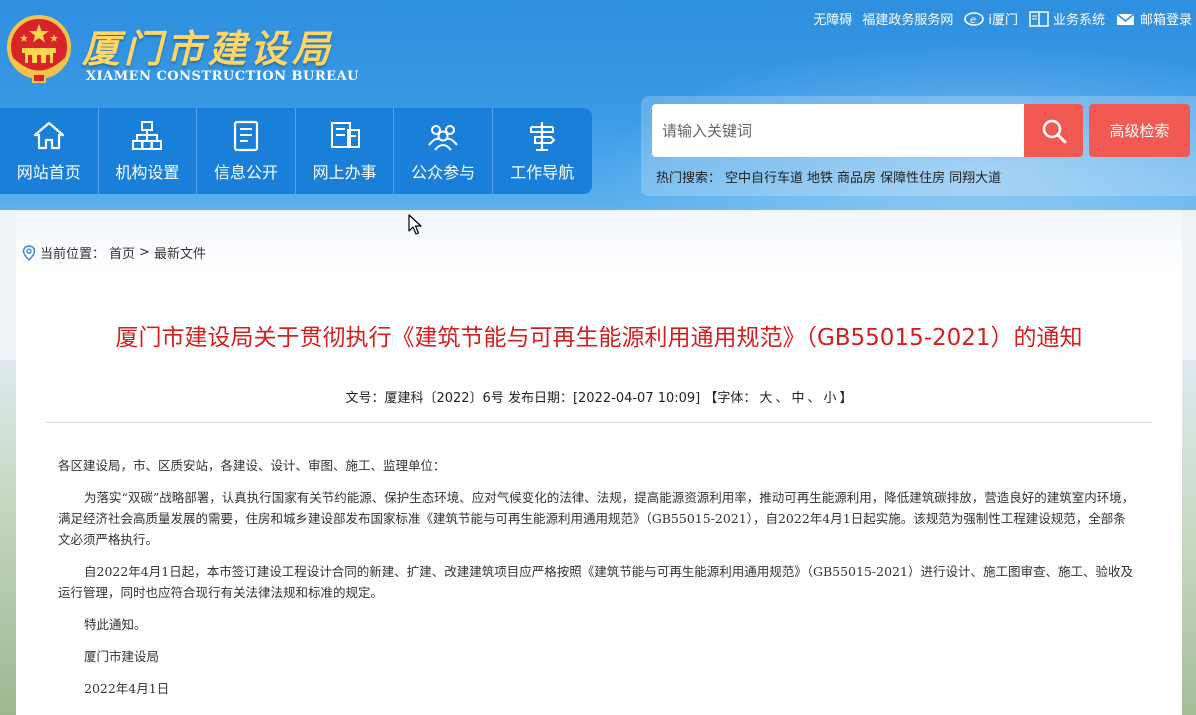  I want to click on nav-org-label: 机构设置, so click(147, 172).